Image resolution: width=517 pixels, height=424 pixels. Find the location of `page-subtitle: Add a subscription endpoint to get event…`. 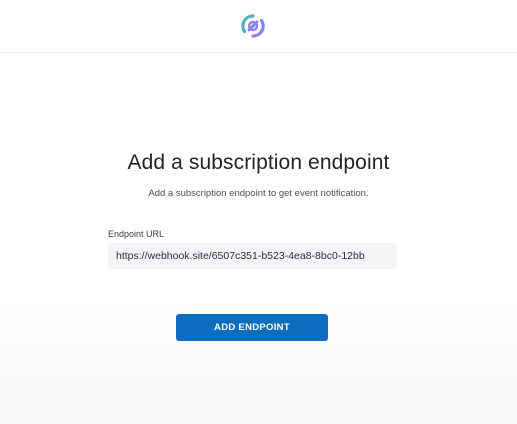

page-subtitle: Add a subscription endpoint to get event… is located at coordinates (258, 193).